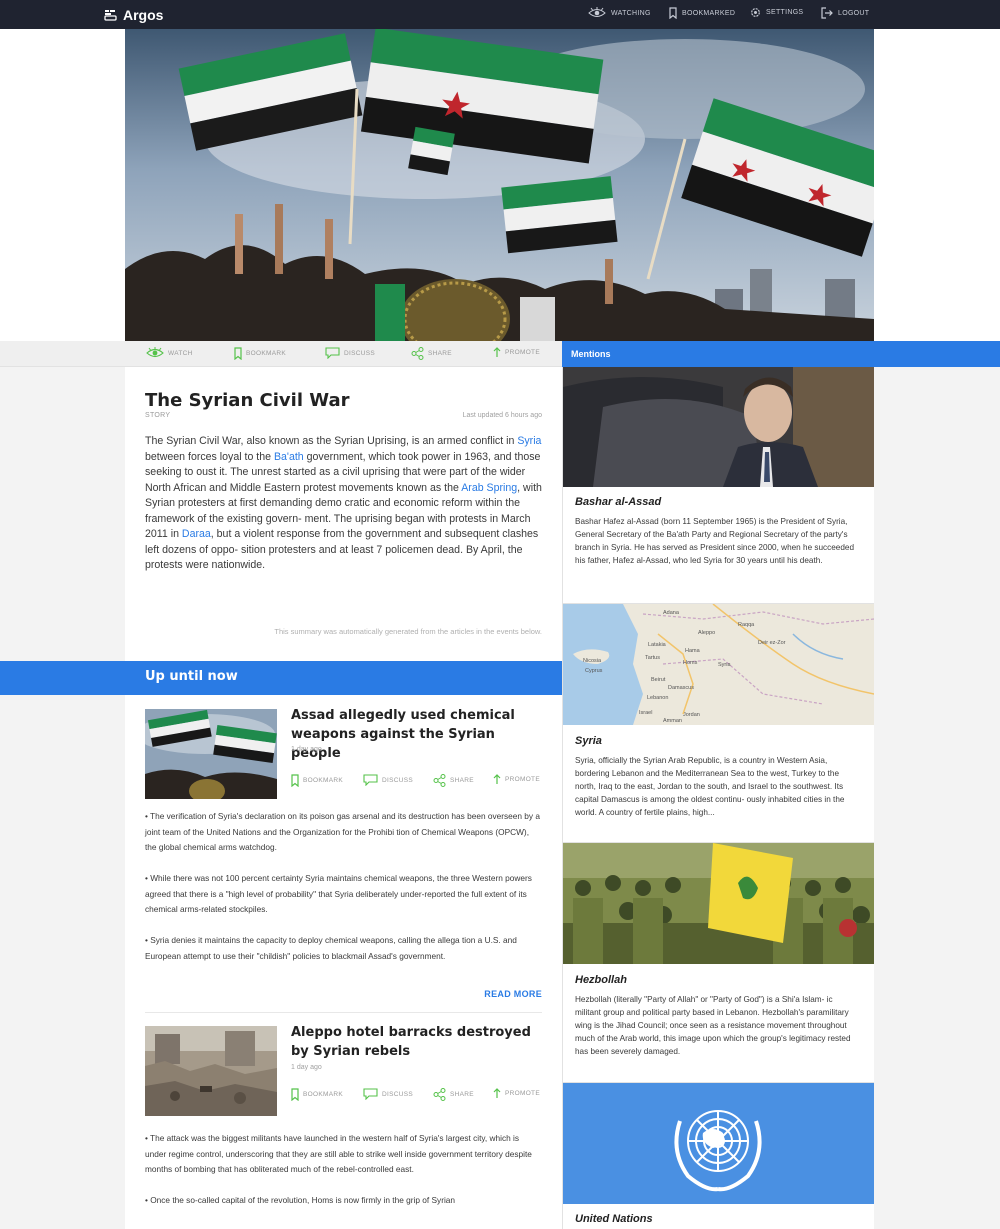  I want to click on story-action-bar: Watch Bookmark Discuss Share Promote, so click(281, 354).